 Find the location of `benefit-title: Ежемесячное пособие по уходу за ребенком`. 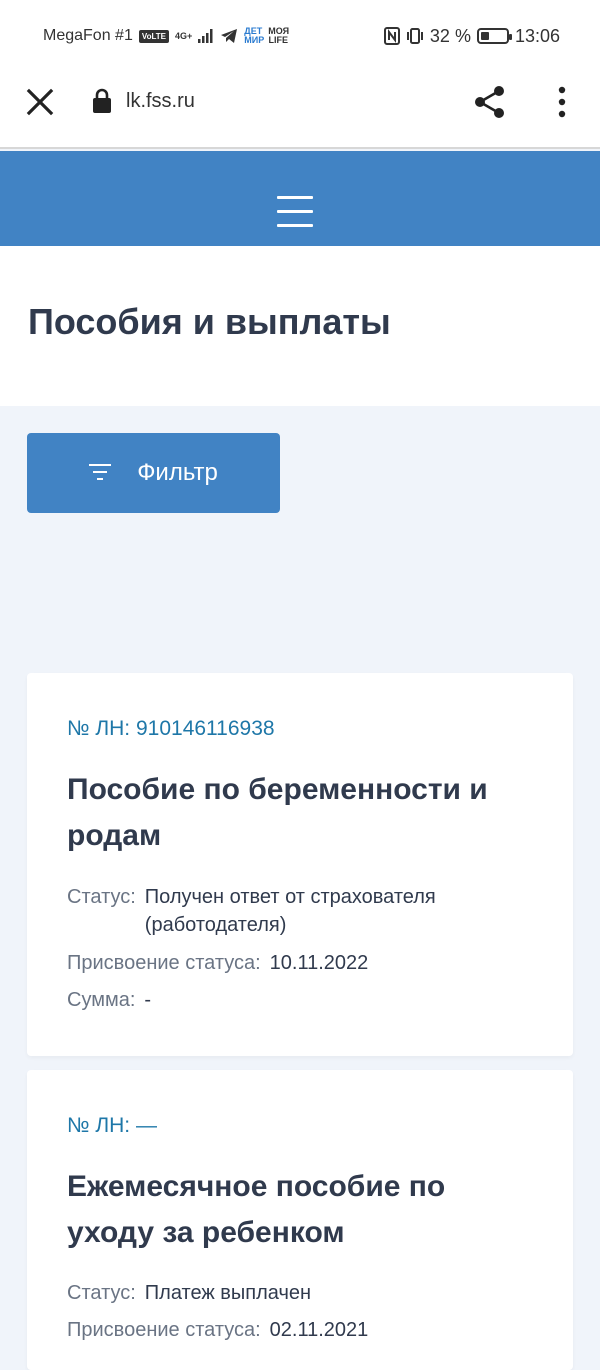

benefit-title: Ежемесячное пособие по уходу за ребенком is located at coordinates (256, 1209).